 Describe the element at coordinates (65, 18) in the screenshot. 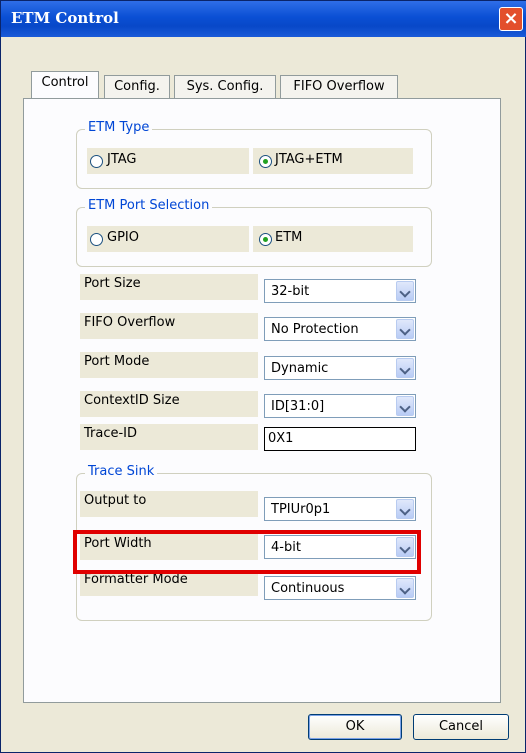

I see `window-title: ETM Control` at that location.